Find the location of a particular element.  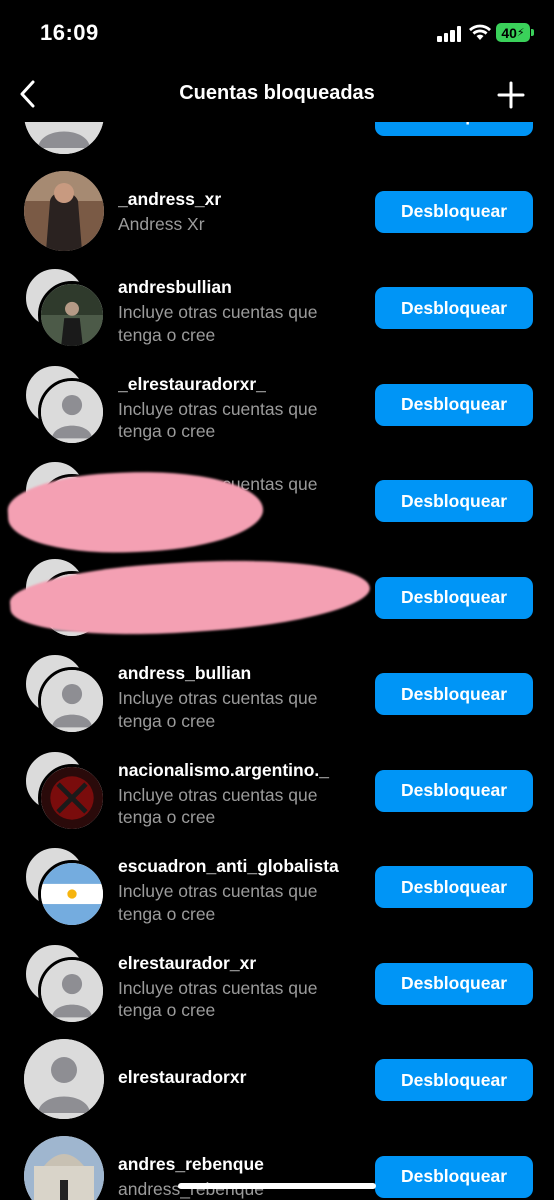

account-username: andres_rebenque is located at coordinates (240, 1164).